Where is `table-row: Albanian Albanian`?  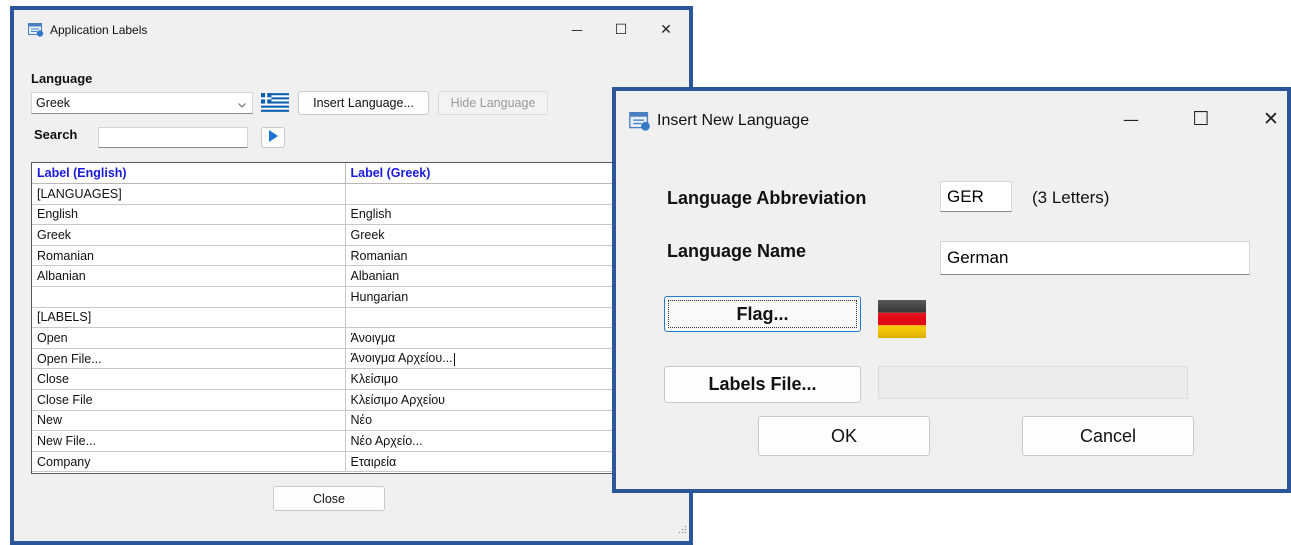 table-row: Albanian Albanian is located at coordinates (331, 276).